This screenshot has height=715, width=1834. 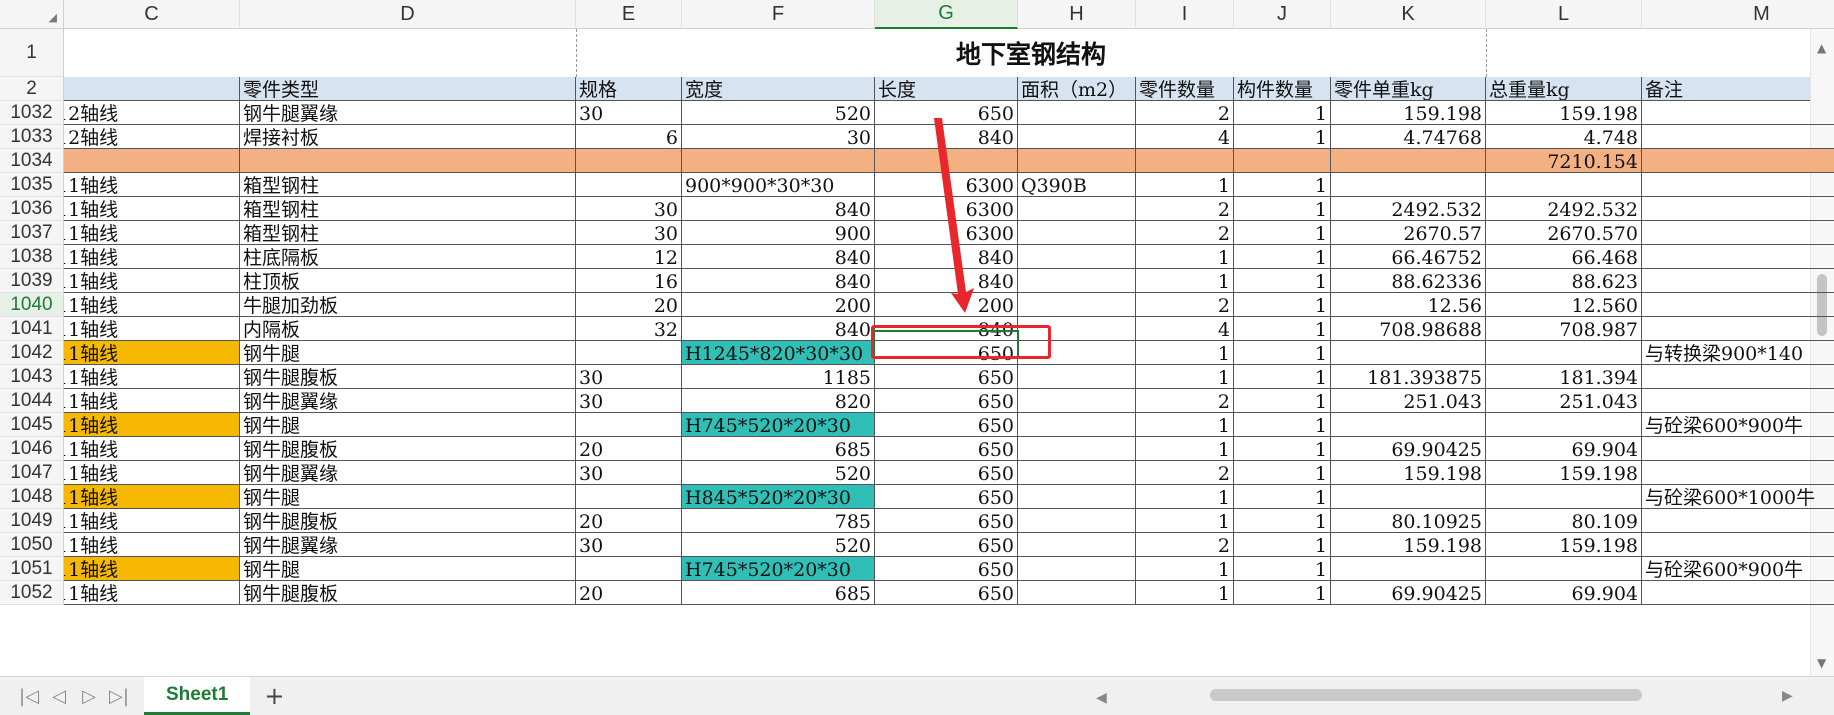 I want to click on cell-j1038: 1, so click(x=1282, y=257).